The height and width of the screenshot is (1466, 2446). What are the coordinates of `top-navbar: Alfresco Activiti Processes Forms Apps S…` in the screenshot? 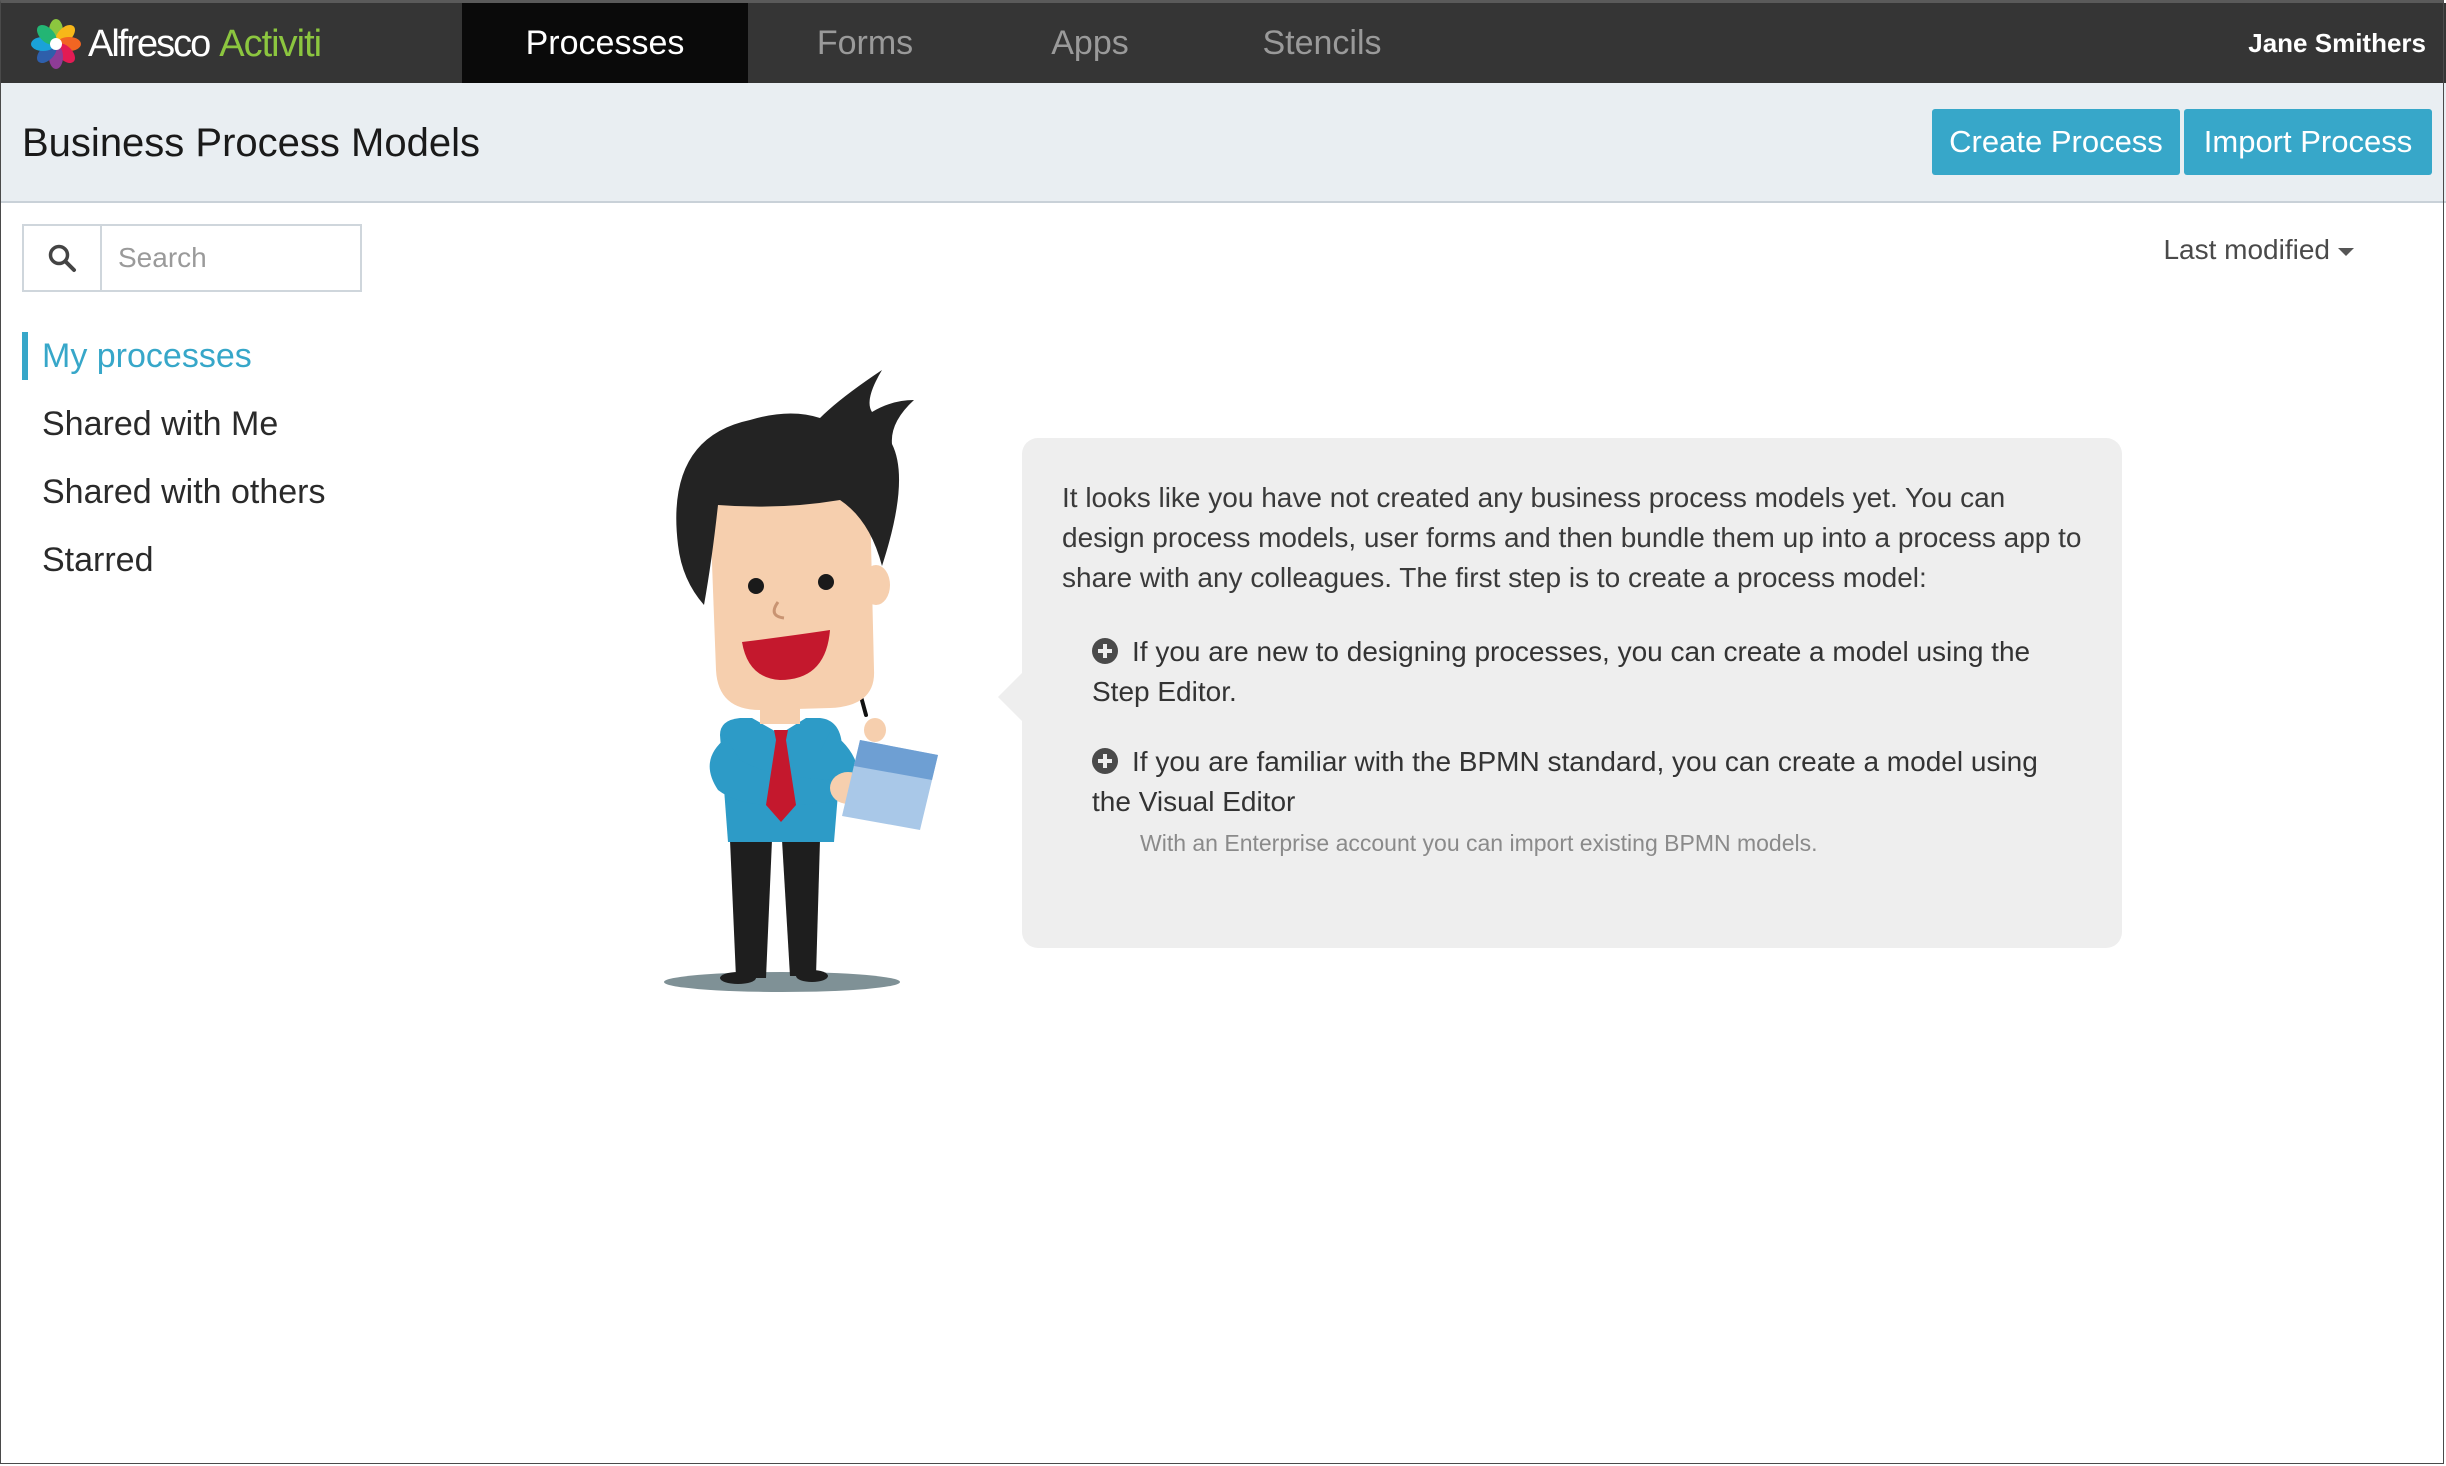 It's located at (1223, 48).